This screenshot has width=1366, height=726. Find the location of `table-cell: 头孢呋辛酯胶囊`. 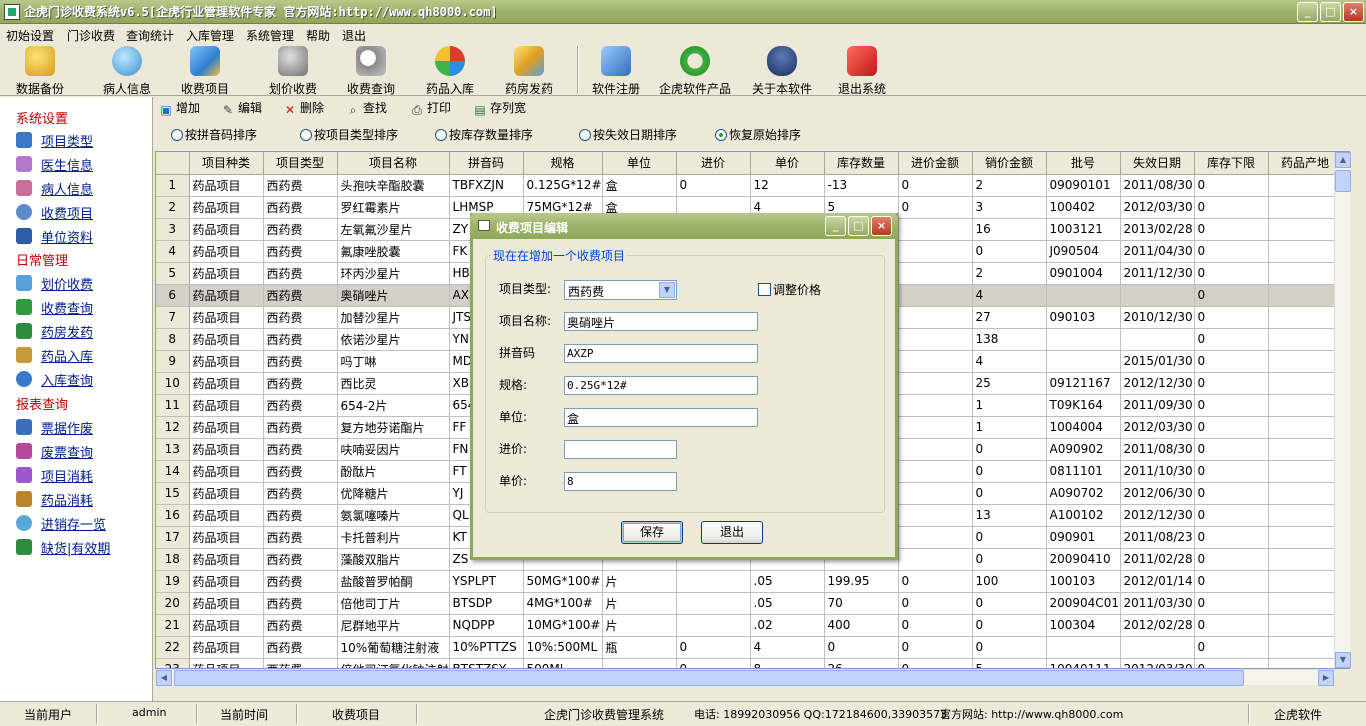

table-cell: 头孢呋辛酯胶囊 is located at coordinates (393, 185).